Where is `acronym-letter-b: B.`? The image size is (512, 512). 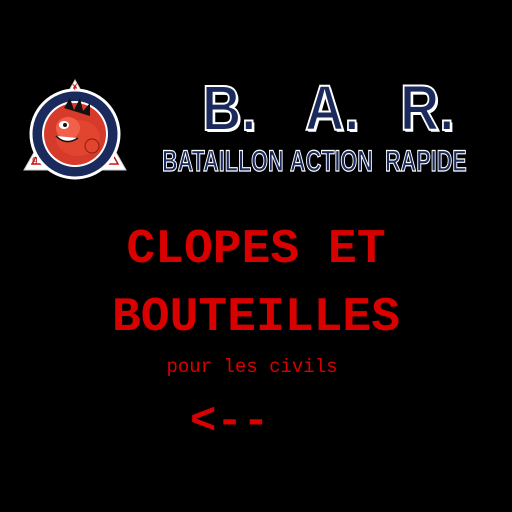 acronym-letter-b: B. is located at coordinates (229, 108).